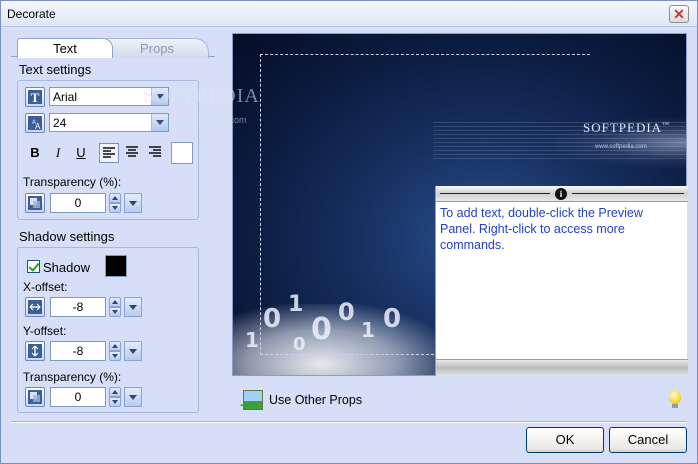  What do you see at coordinates (78, 307) in the screenshot?
I see `x-offset-input: -8` at bounding box center [78, 307].